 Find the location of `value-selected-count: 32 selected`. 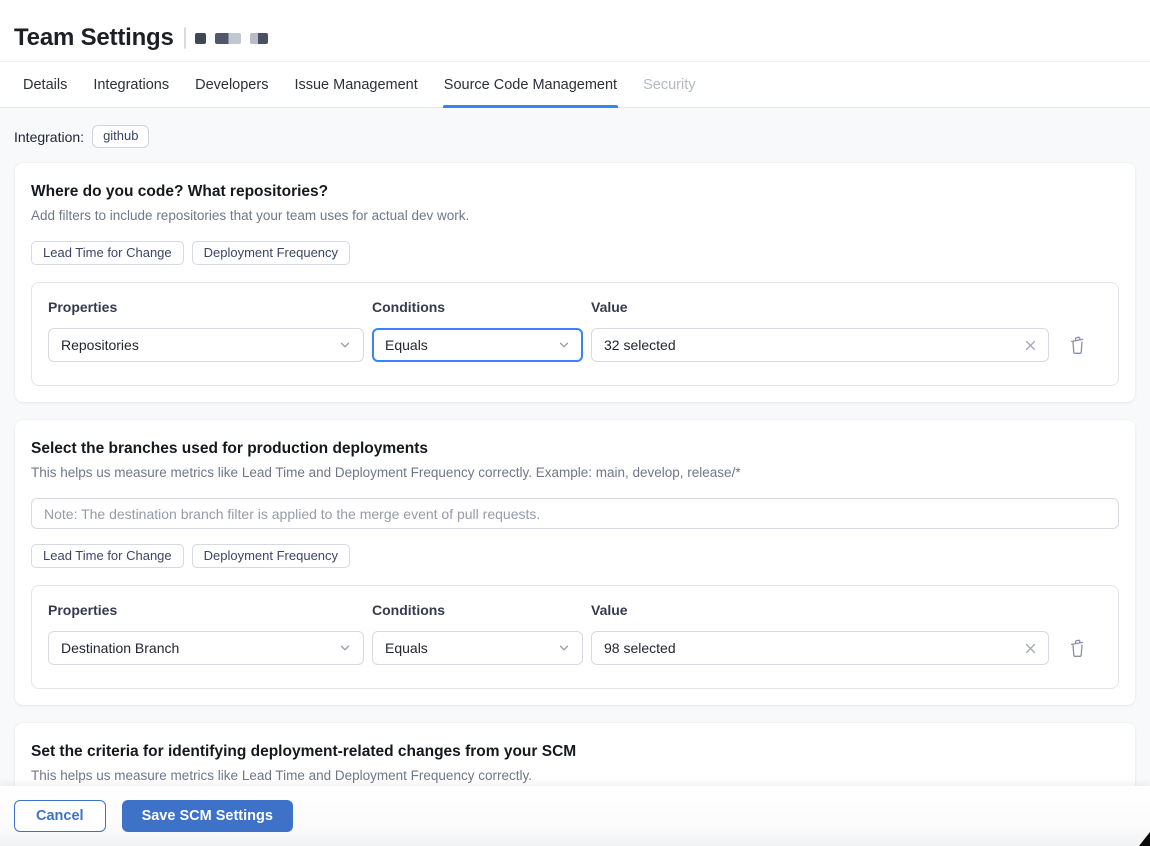

value-selected-count: 32 selected is located at coordinates (640, 345).